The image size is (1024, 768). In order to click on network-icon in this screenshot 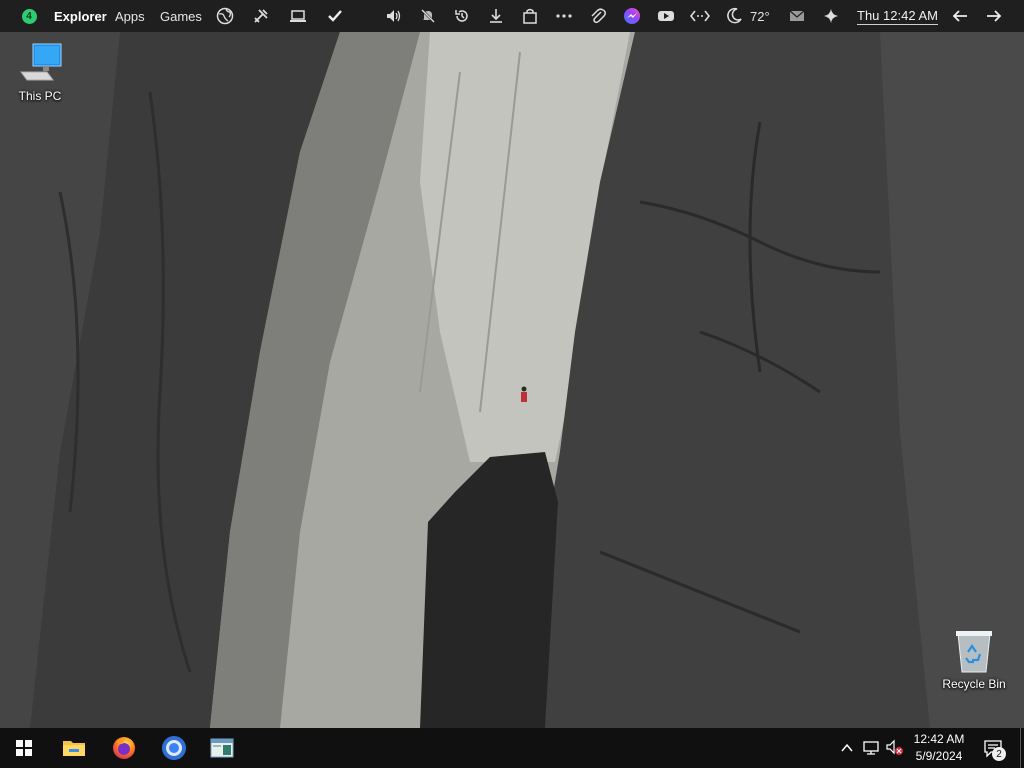, I will do `click(871, 748)`.